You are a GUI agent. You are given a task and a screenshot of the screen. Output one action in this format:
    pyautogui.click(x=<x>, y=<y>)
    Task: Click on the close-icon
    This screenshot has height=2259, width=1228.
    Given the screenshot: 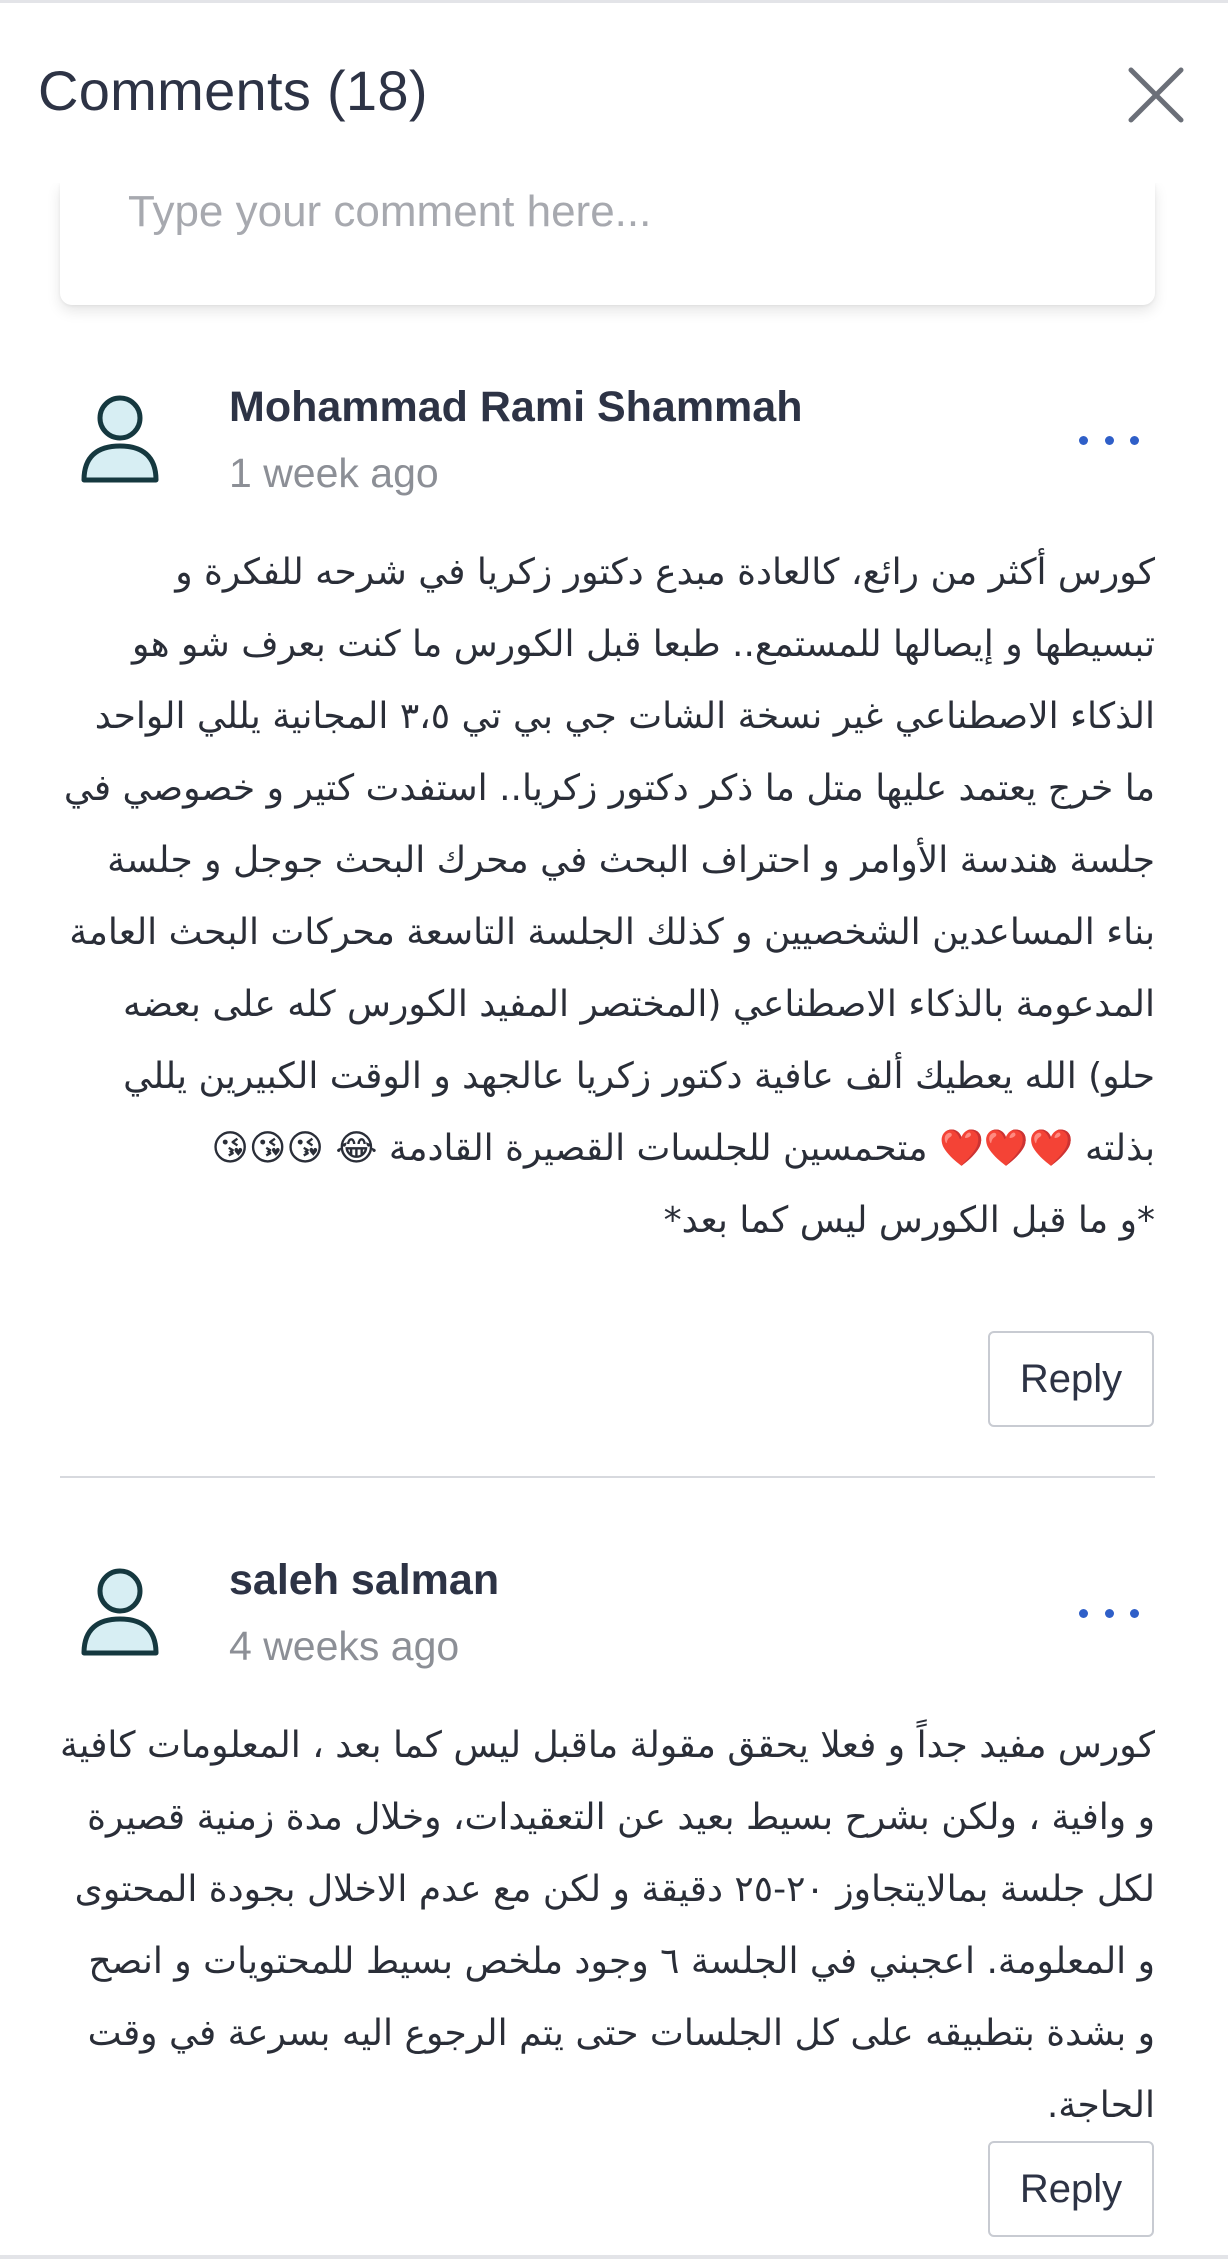 What is the action you would take?
    pyautogui.click(x=1156, y=95)
    